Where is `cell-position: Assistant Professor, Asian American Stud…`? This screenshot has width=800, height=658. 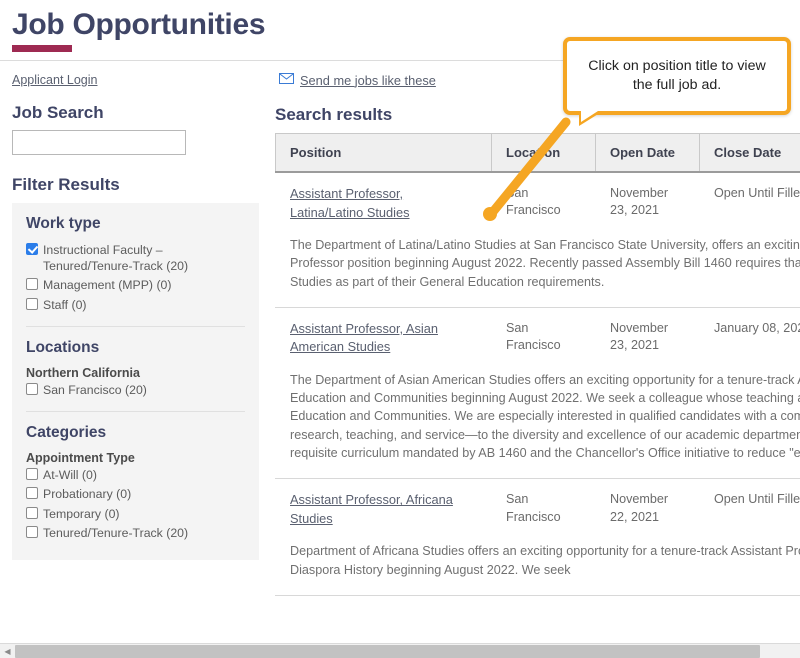 cell-position: Assistant Professor, Asian American Stud… is located at coordinates (384, 334).